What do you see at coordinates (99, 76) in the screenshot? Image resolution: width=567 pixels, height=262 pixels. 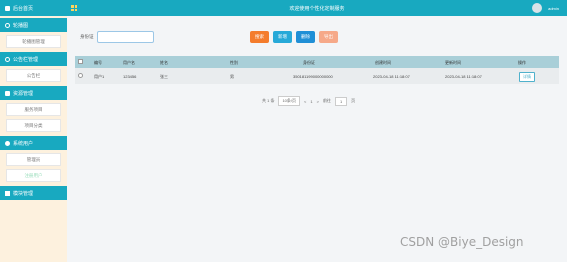 I see `cell-id: 用户1` at bounding box center [99, 76].